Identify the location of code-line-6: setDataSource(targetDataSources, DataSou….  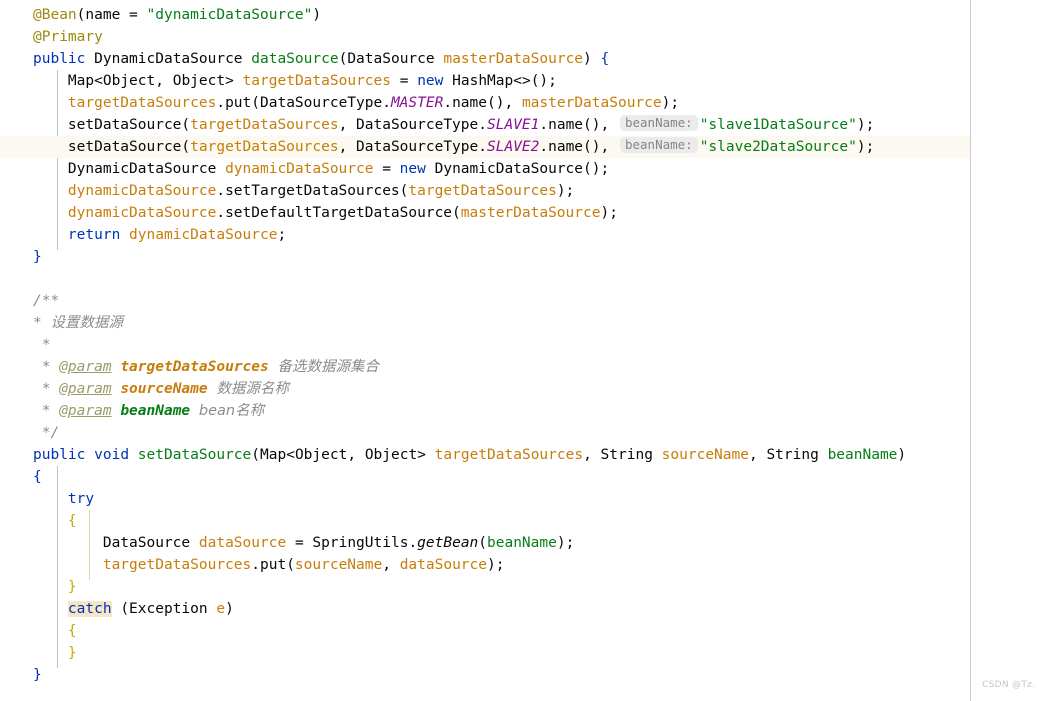
(485, 125).